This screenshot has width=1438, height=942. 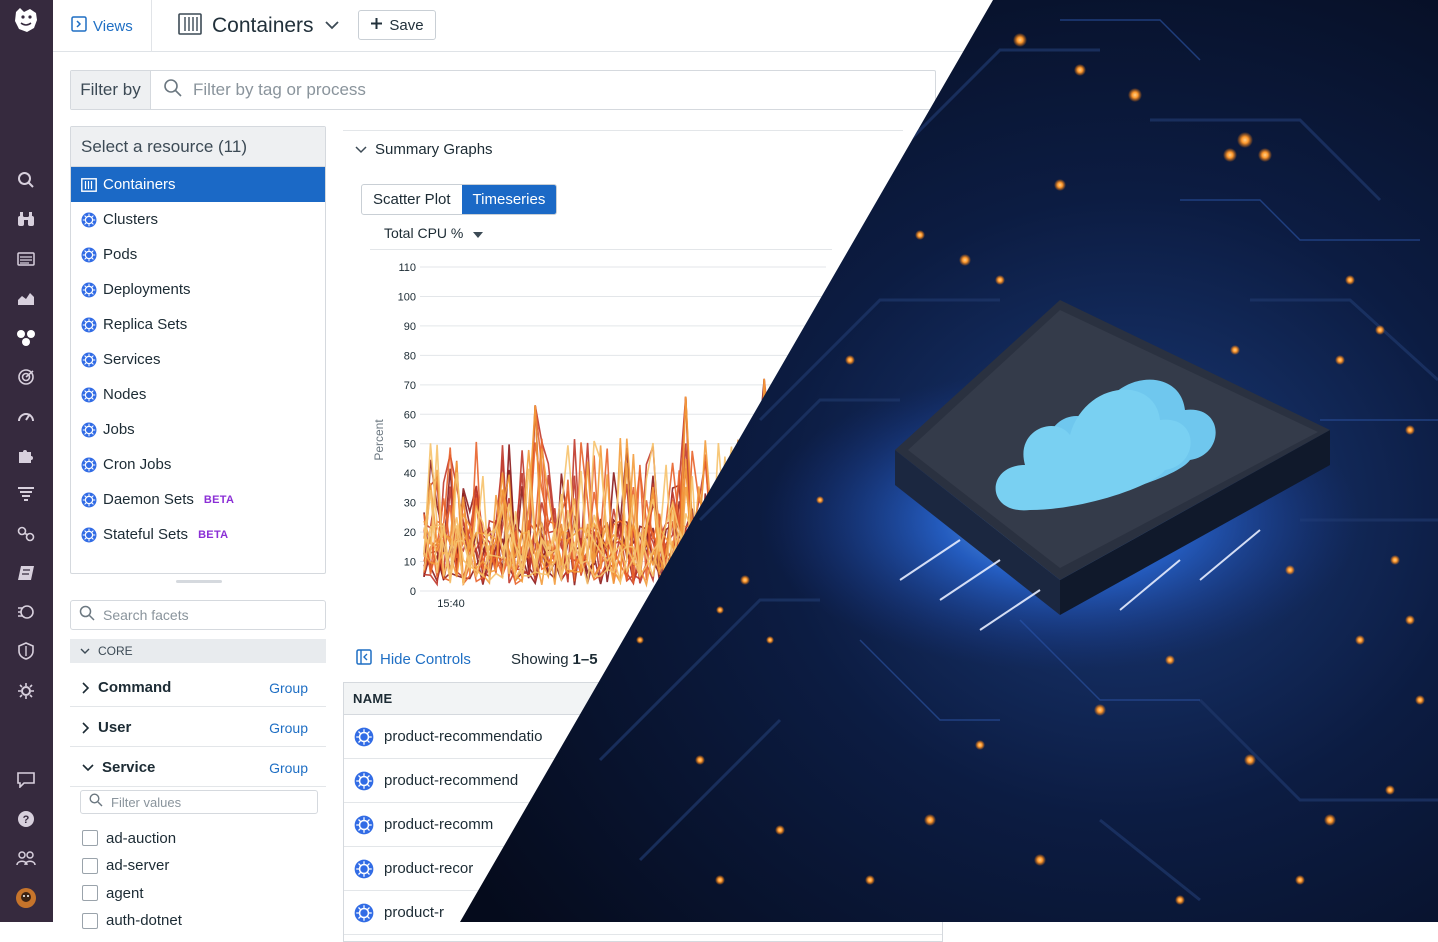 I want to click on resource-item-containers: Containers, so click(x=198, y=184).